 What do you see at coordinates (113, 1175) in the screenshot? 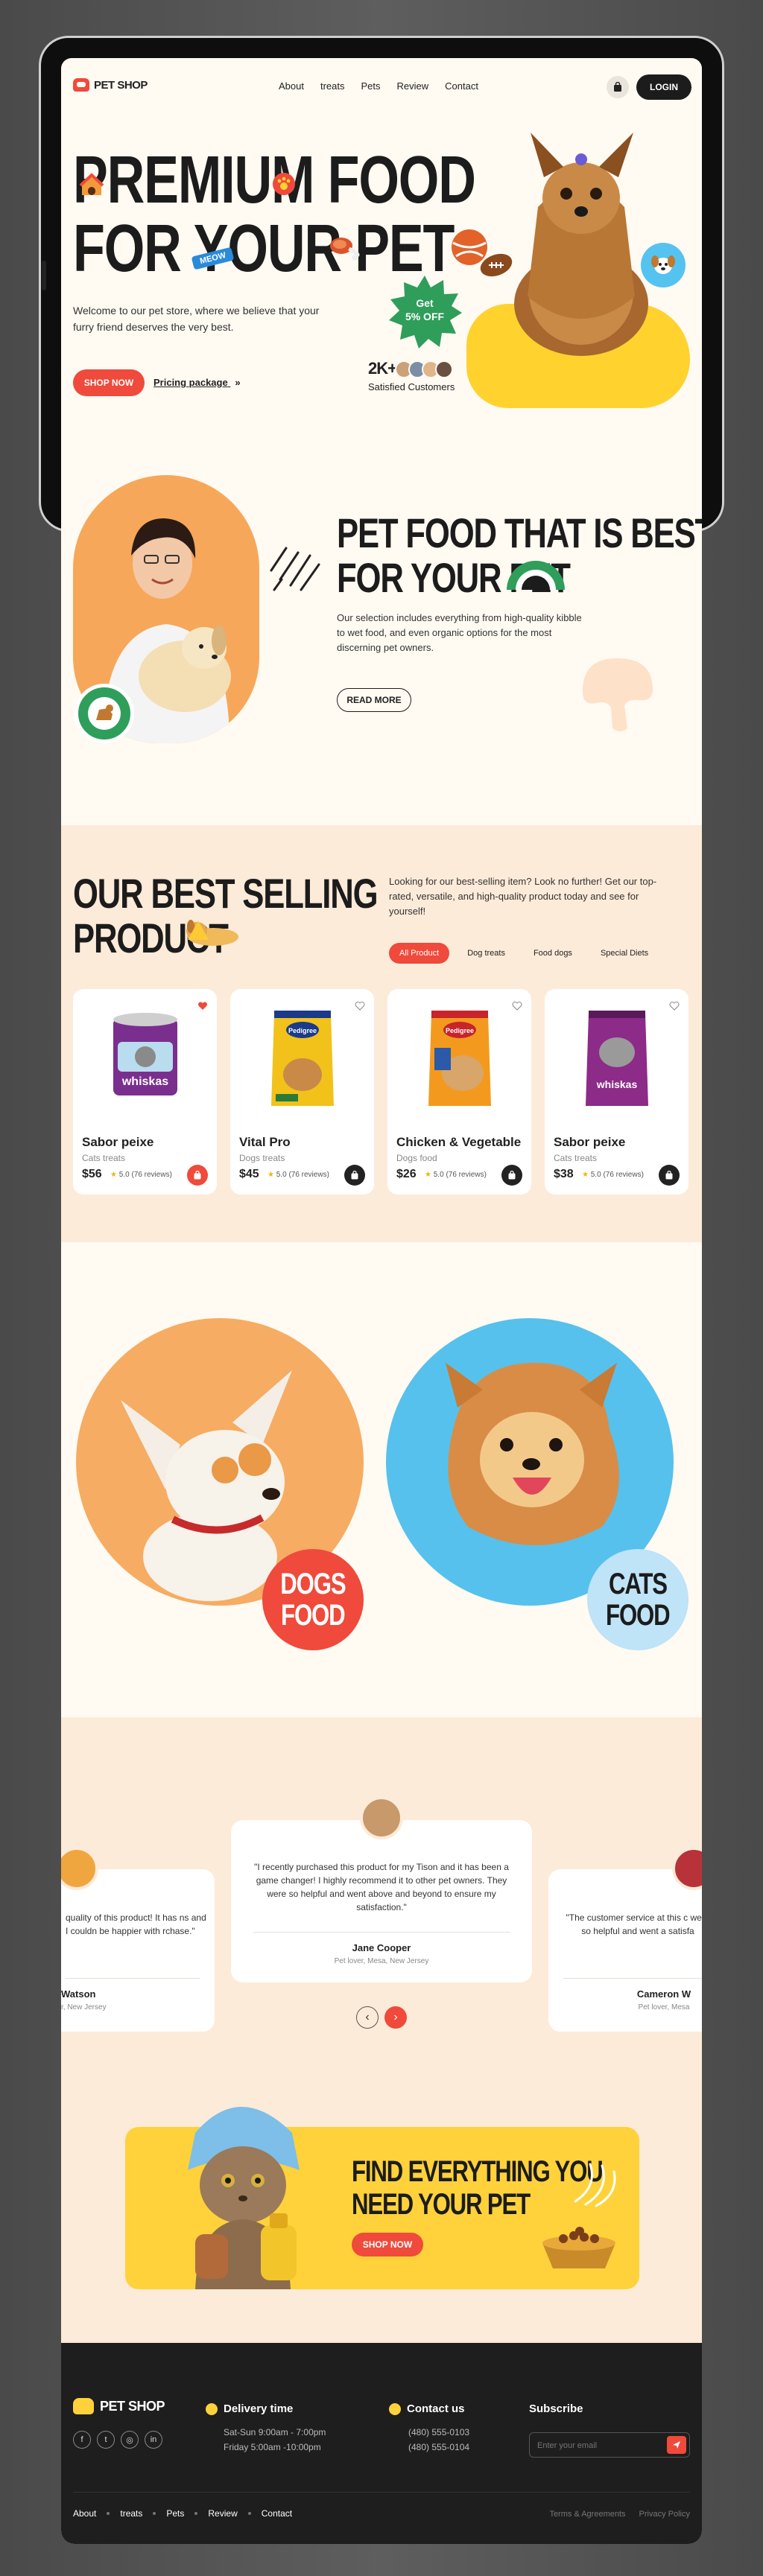
I see `star-icon: ★` at bounding box center [113, 1175].